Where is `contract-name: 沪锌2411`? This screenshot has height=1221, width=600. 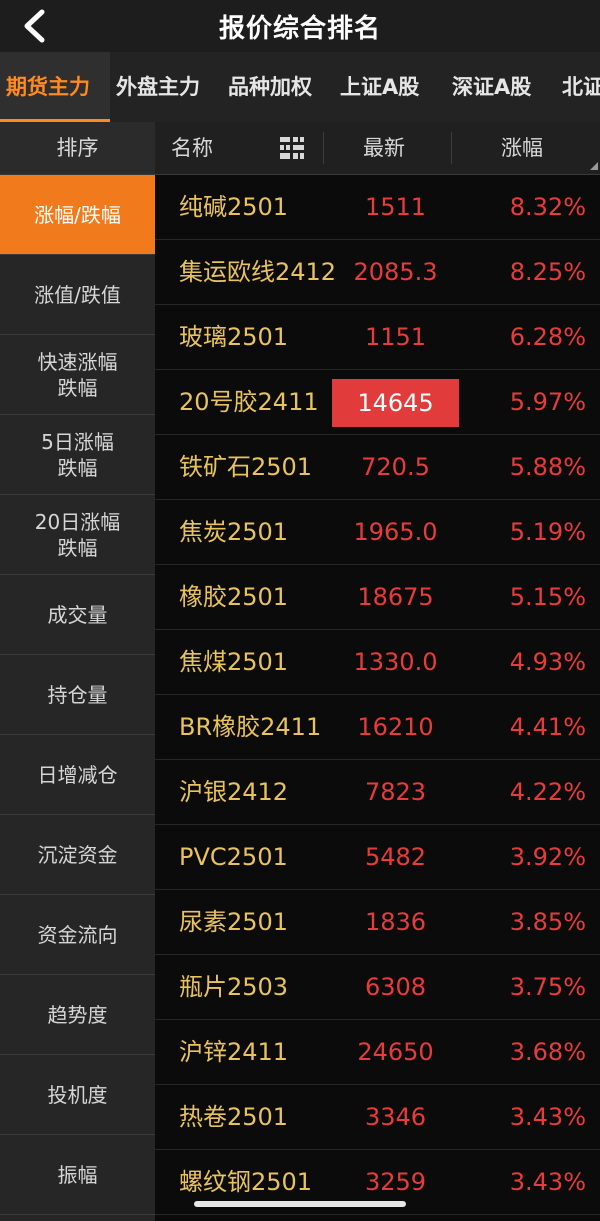 contract-name: 沪锌2411 is located at coordinates (234, 1052).